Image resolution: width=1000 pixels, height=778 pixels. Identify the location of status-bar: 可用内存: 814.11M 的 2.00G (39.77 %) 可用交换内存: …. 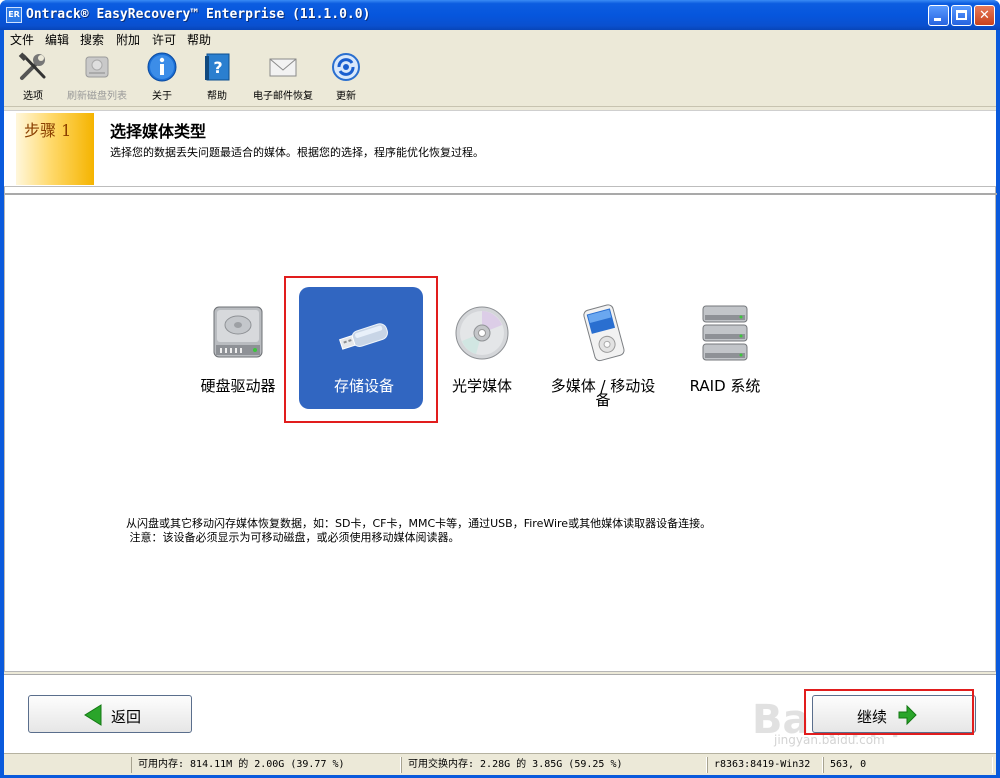
(500, 764).